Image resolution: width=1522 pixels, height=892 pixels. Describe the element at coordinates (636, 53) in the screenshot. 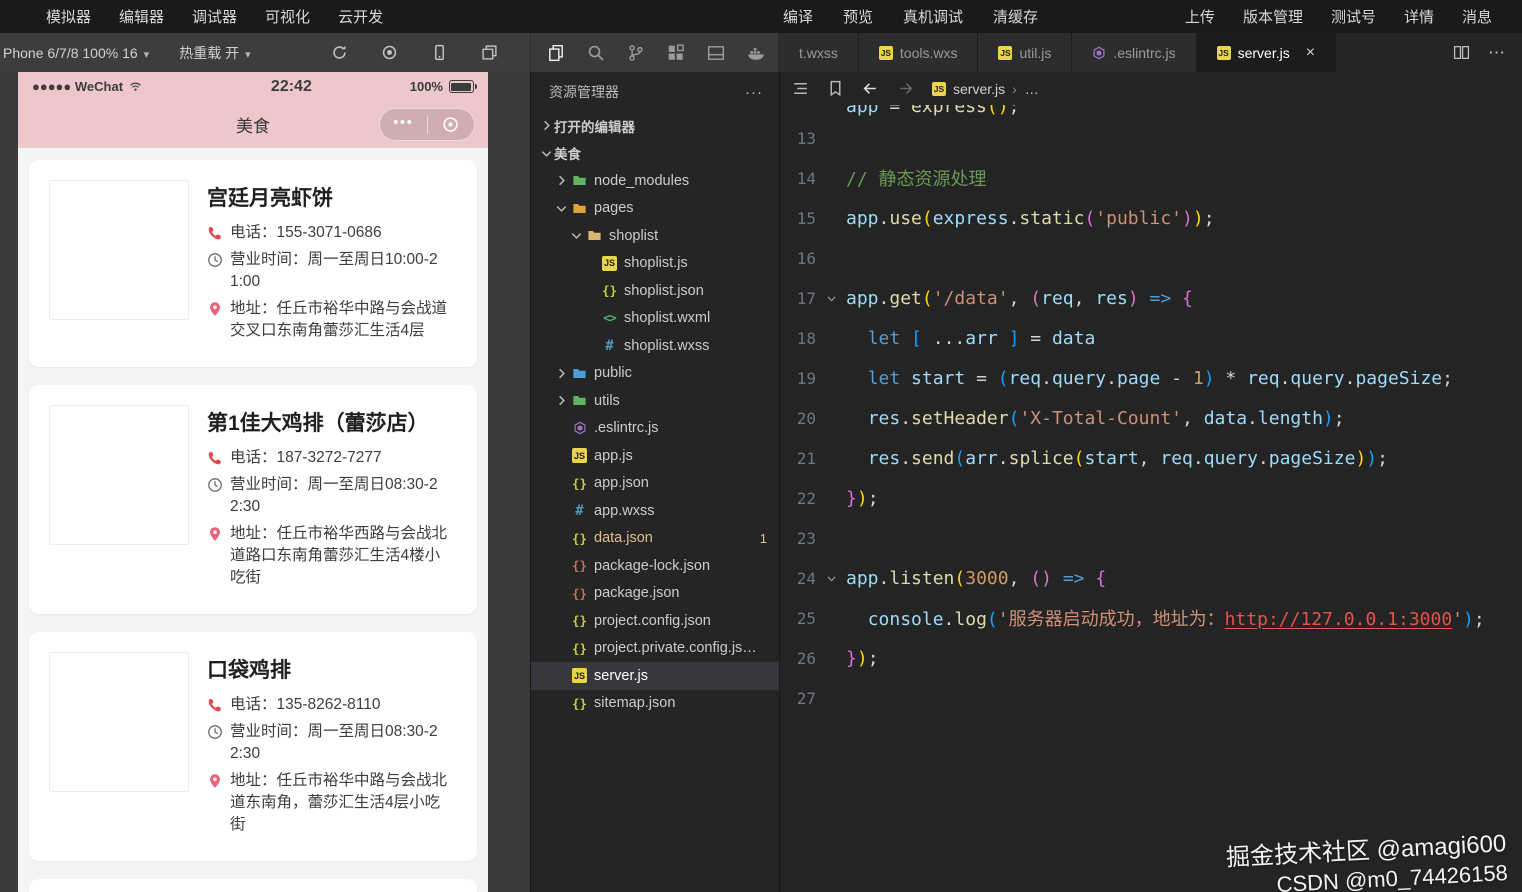

I see `git-branch-icon` at that location.